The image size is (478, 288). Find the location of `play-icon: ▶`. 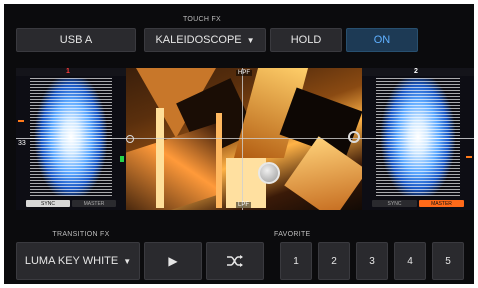

play-icon: ▶ is located at coordinates (173, 261).